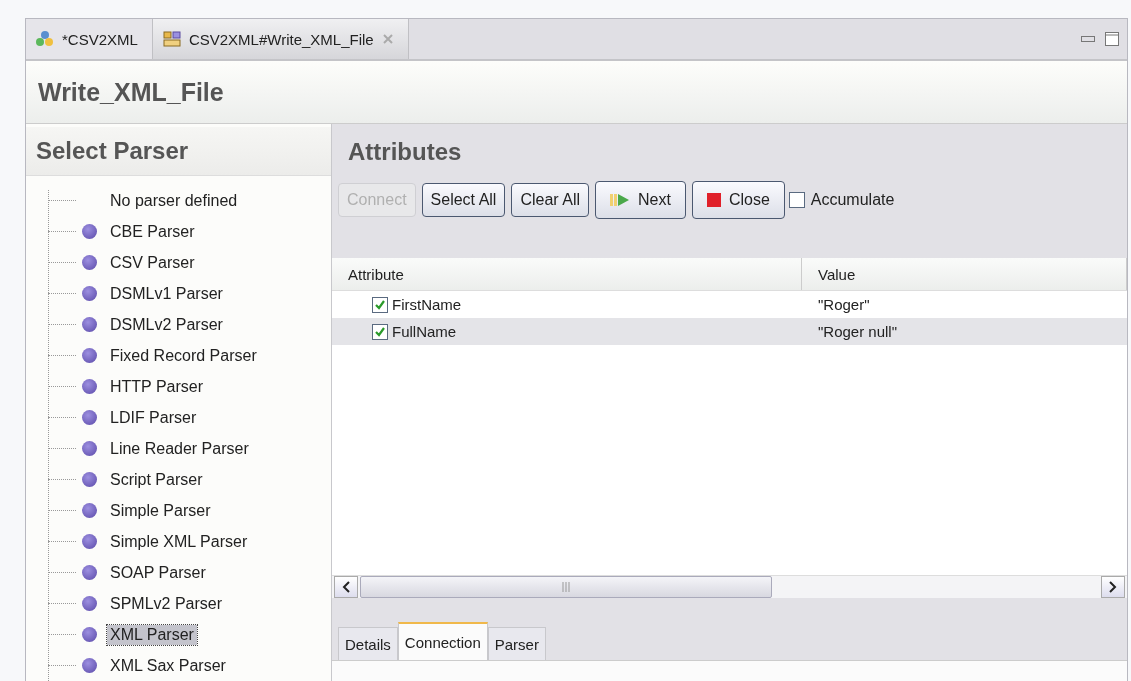 The height and width of the screenshot is (681, 1131). I want to click on grip-icon, so click(566, 587).